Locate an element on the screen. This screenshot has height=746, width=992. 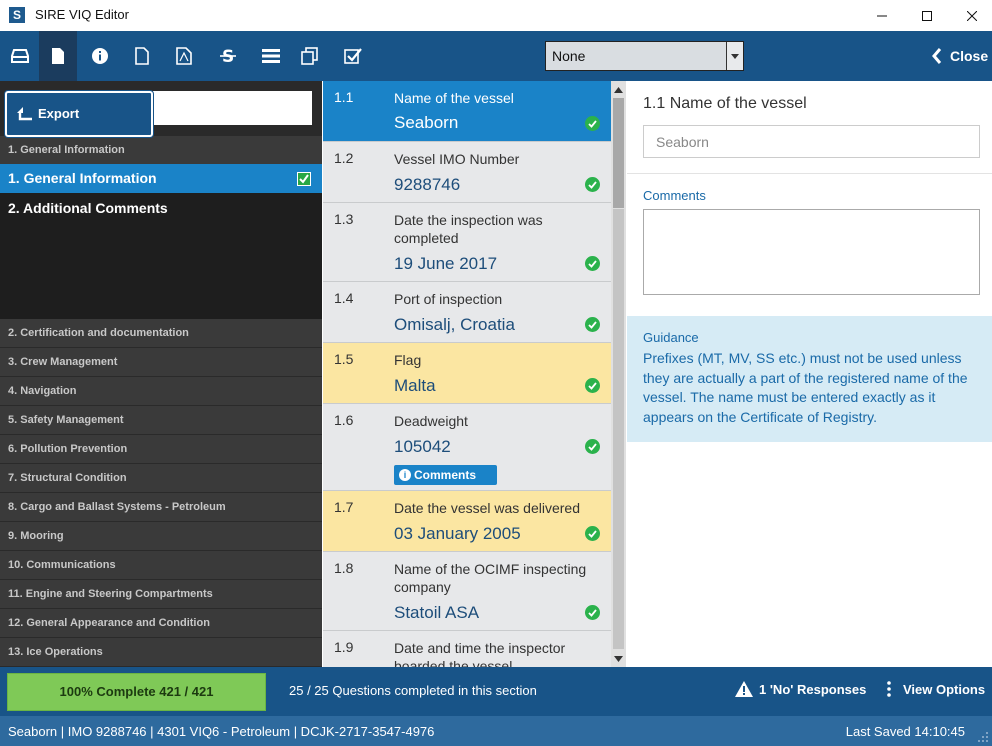
category-header-general: 1. General Information is located at coordinates (161, 150).